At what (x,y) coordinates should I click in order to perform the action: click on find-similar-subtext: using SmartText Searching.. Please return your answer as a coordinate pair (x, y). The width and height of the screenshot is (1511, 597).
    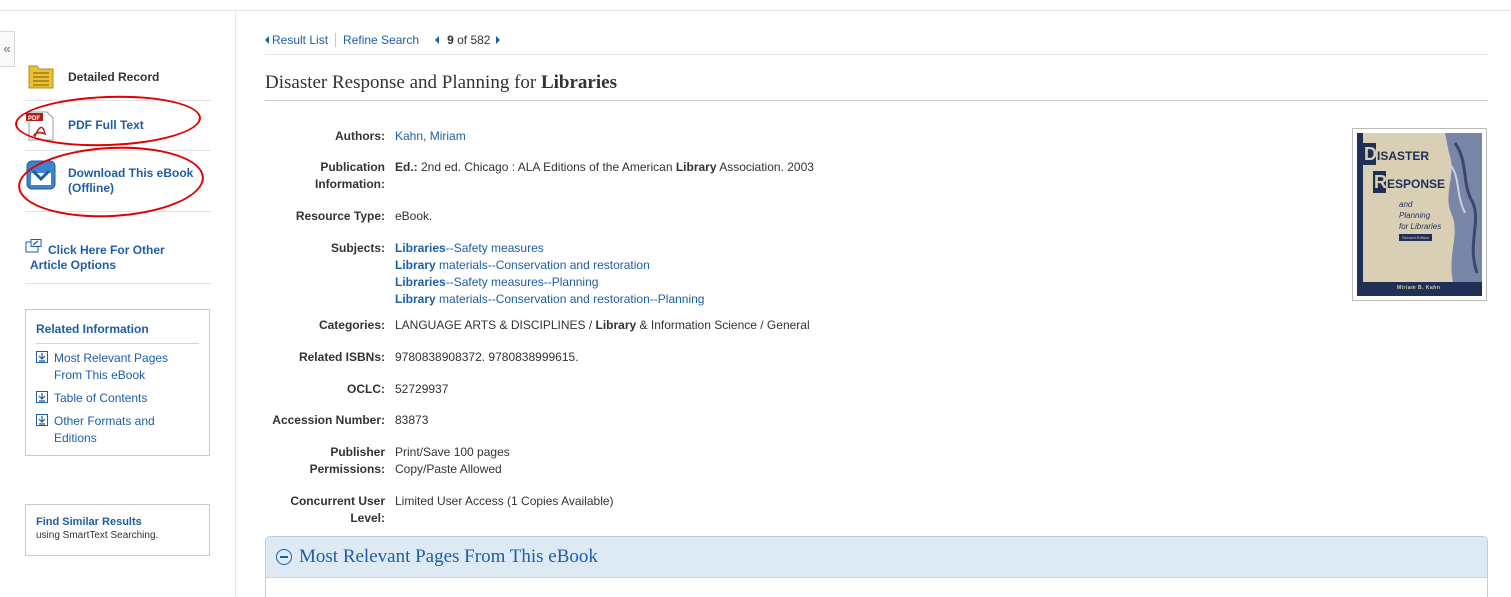
    Looking at the image, I should click on (97, 535).